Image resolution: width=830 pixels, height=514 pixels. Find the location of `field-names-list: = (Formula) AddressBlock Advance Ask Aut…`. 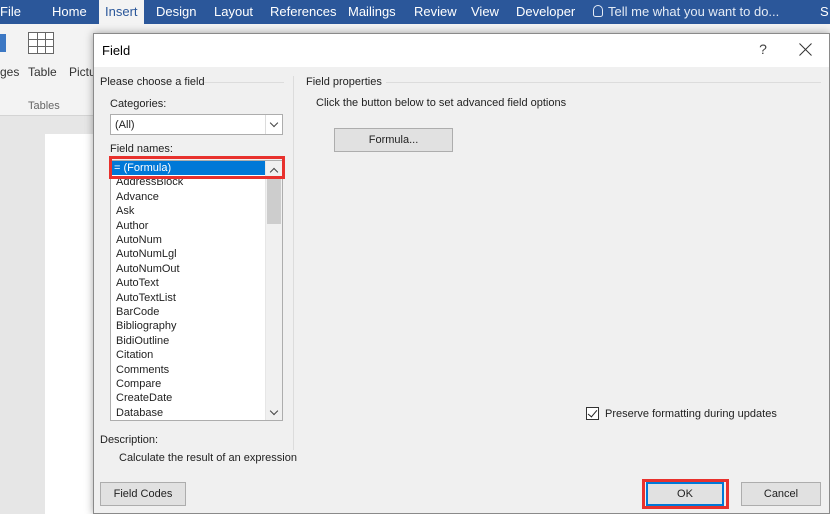

field-names-list: = (Formula) AddressBlock Advance Ask Aut… is located at coordinates (196, 290).